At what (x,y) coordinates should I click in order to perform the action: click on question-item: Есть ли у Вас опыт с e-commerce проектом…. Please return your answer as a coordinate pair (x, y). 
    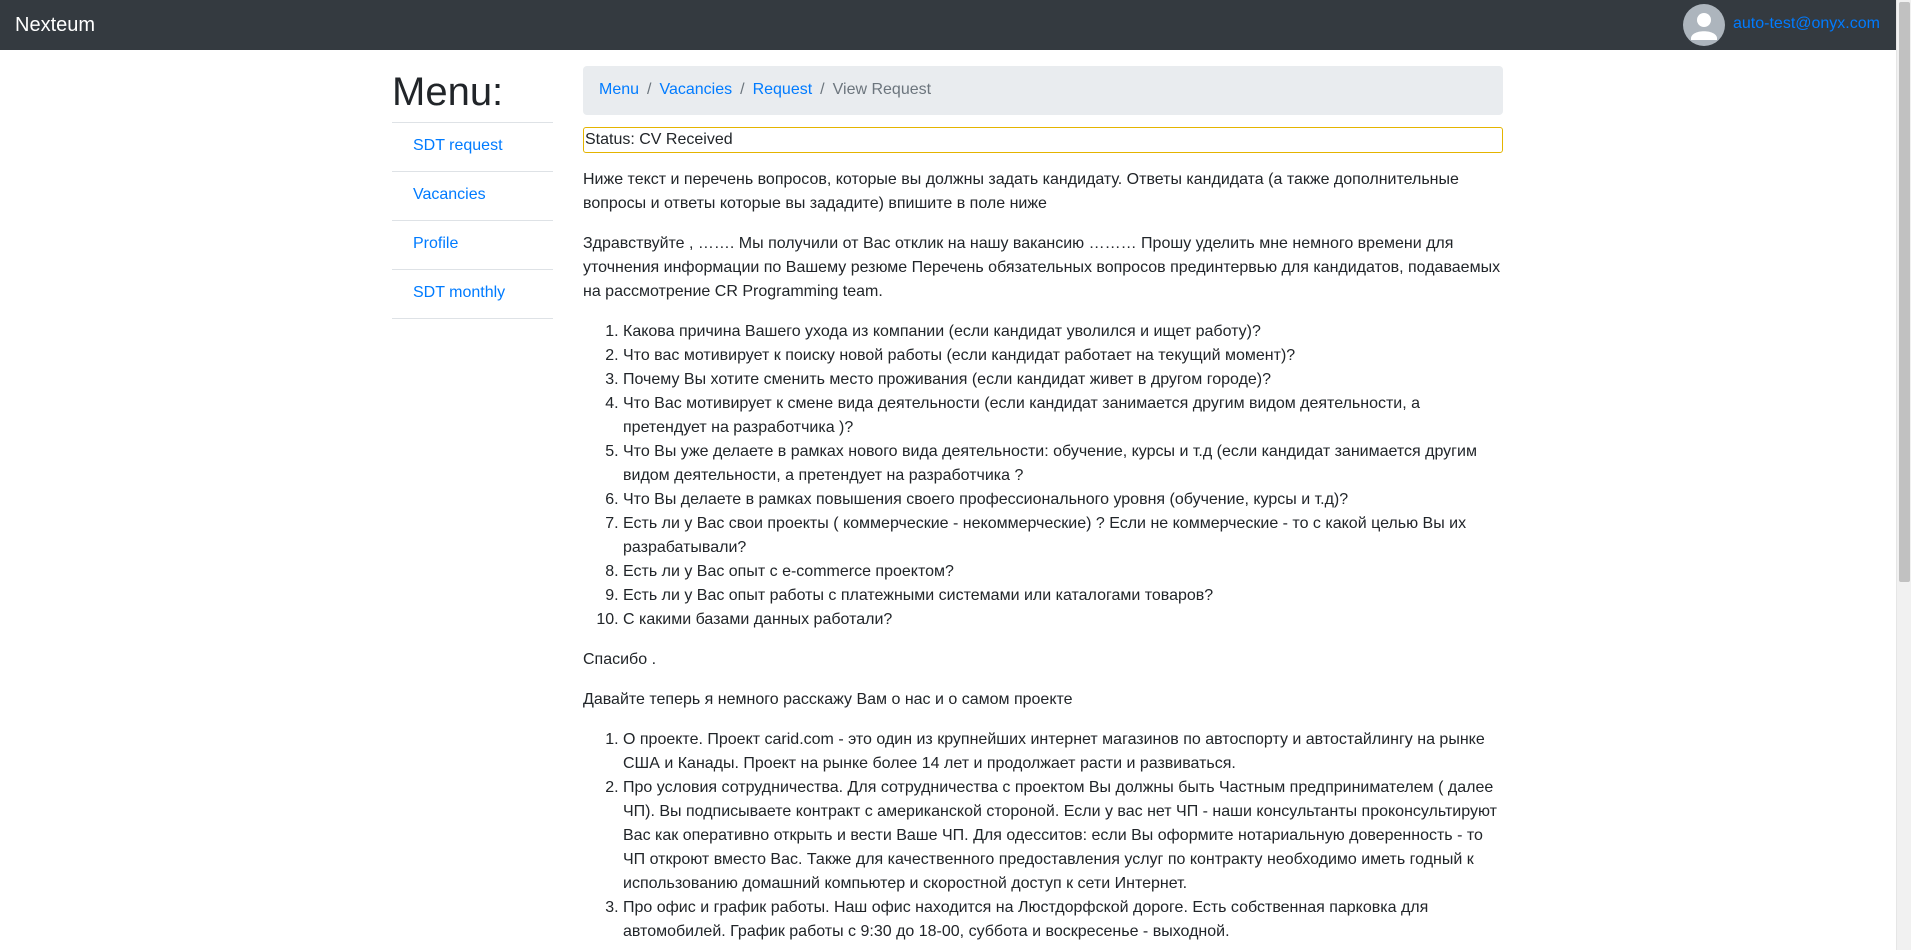
    Looking at the image, I should click on (1063, 572).